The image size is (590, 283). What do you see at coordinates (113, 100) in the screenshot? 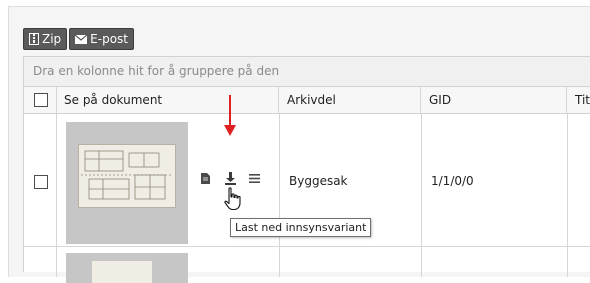
I see `column-header-document-label: Se på dokument` at bounding box center [113, 100].